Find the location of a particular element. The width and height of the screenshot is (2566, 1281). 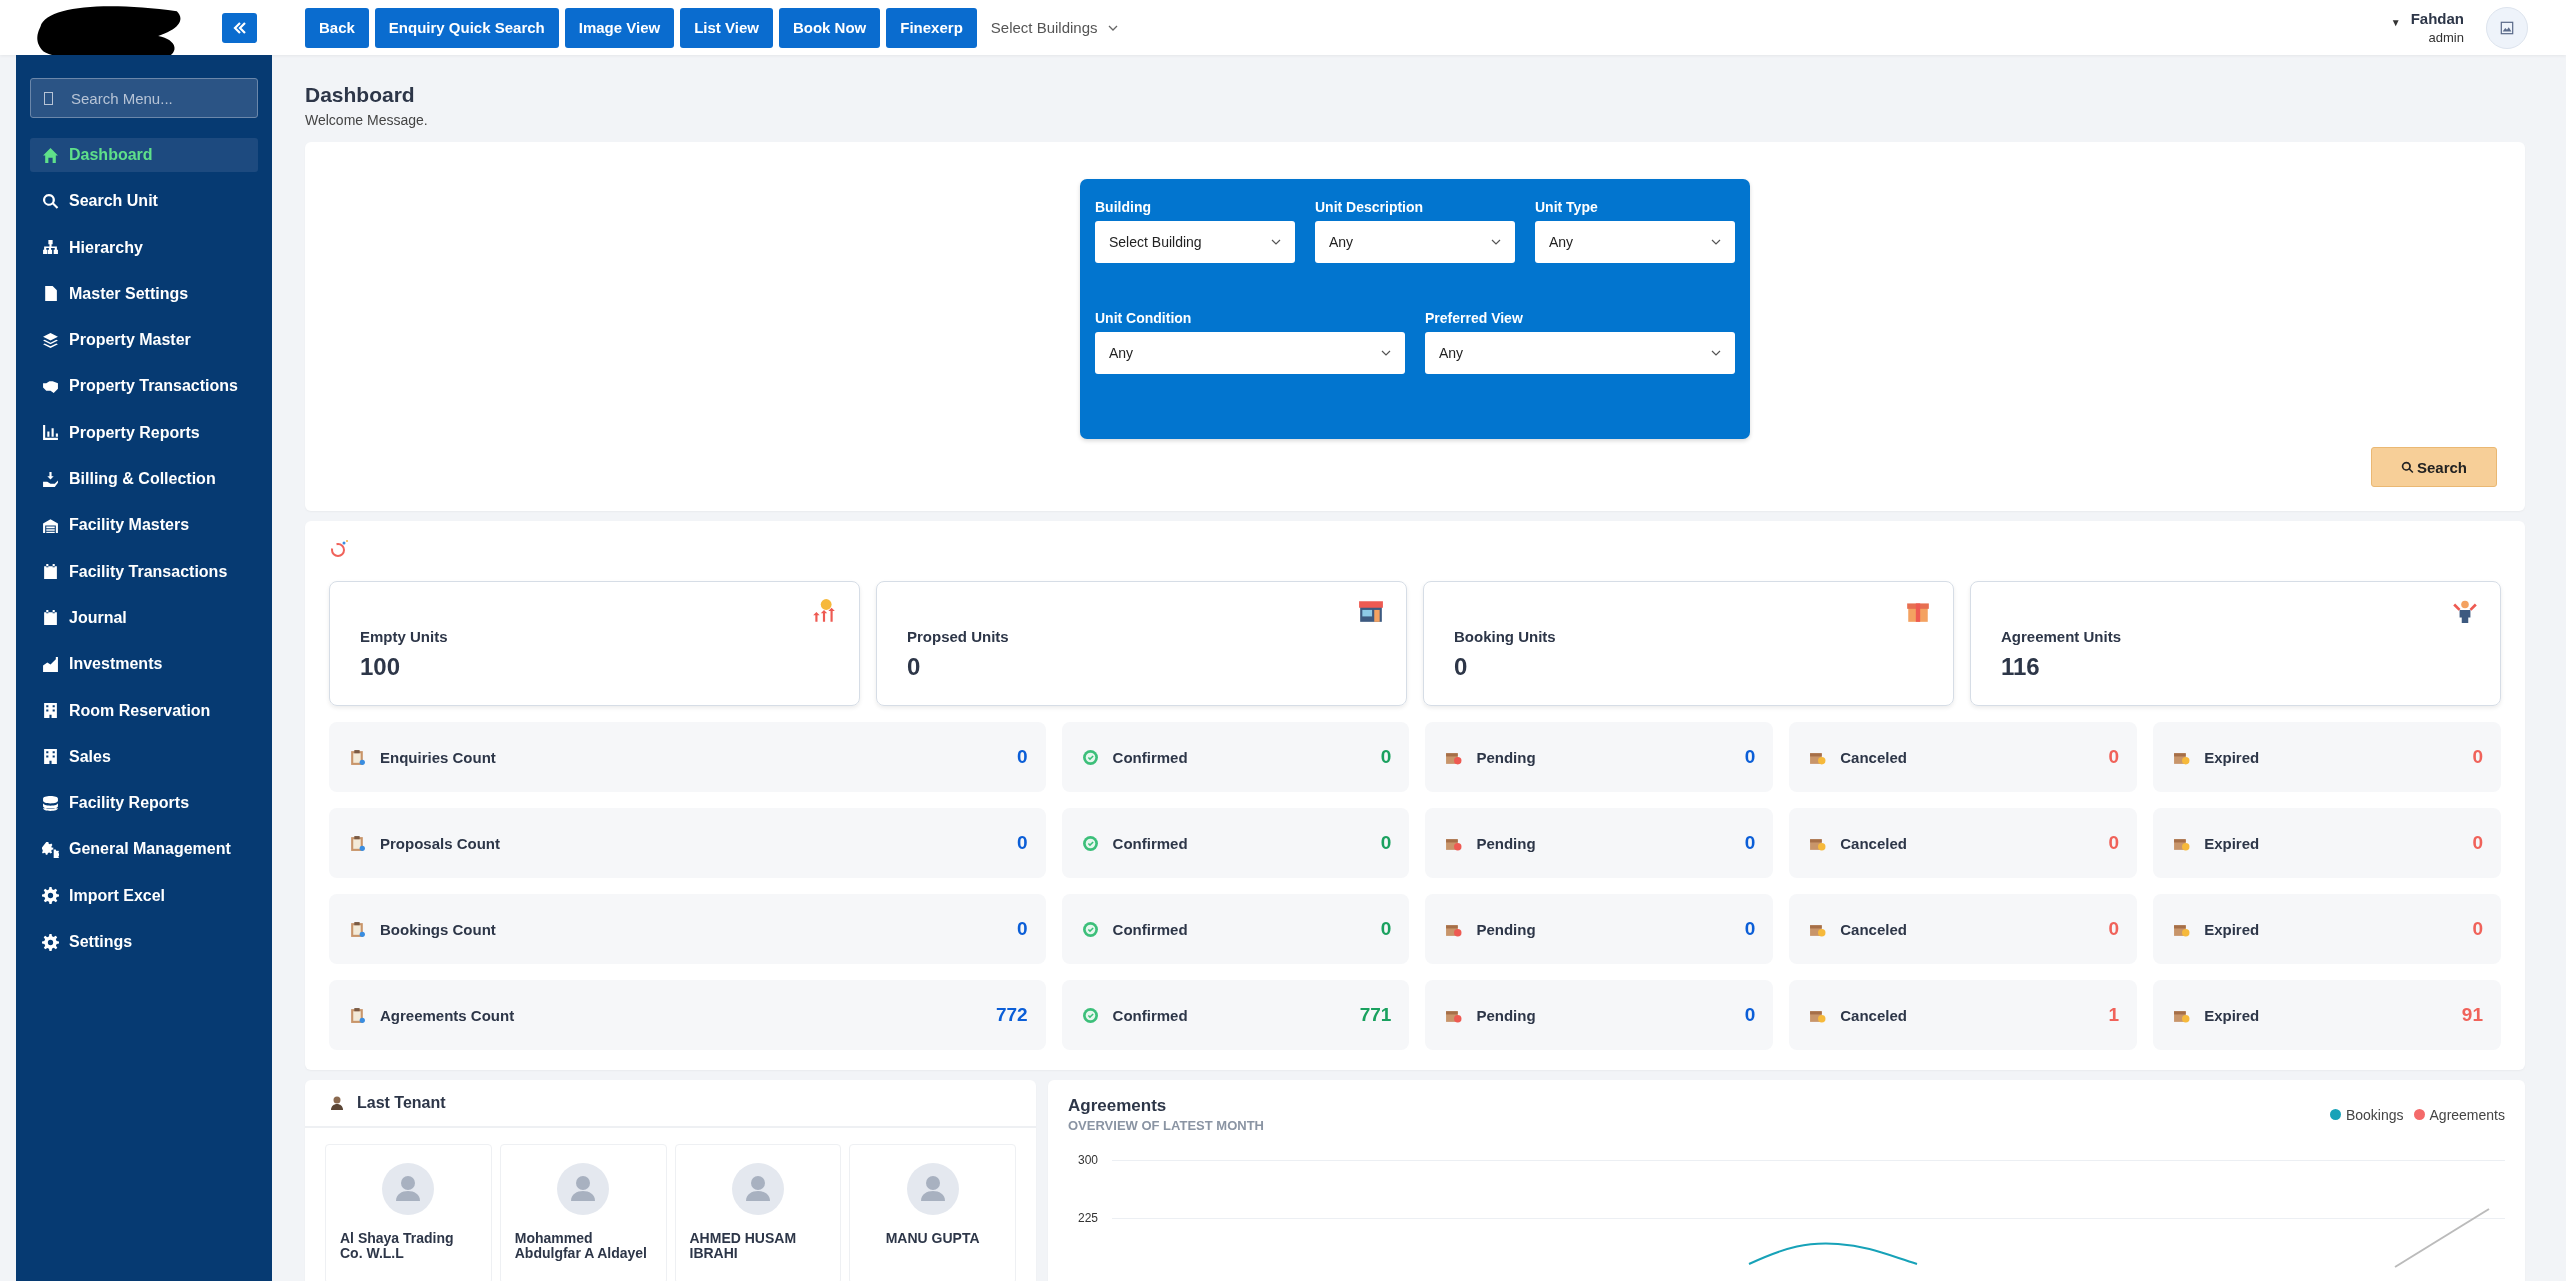

avatar is located at coordinates (2507, 27).